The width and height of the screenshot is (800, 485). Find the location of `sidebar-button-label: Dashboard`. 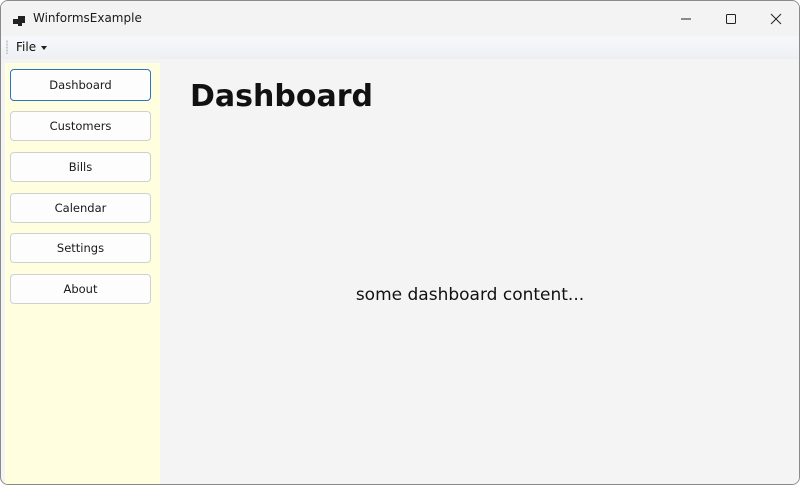

sidebar-button-label: Dashboard is located at coordinates (80, 85).